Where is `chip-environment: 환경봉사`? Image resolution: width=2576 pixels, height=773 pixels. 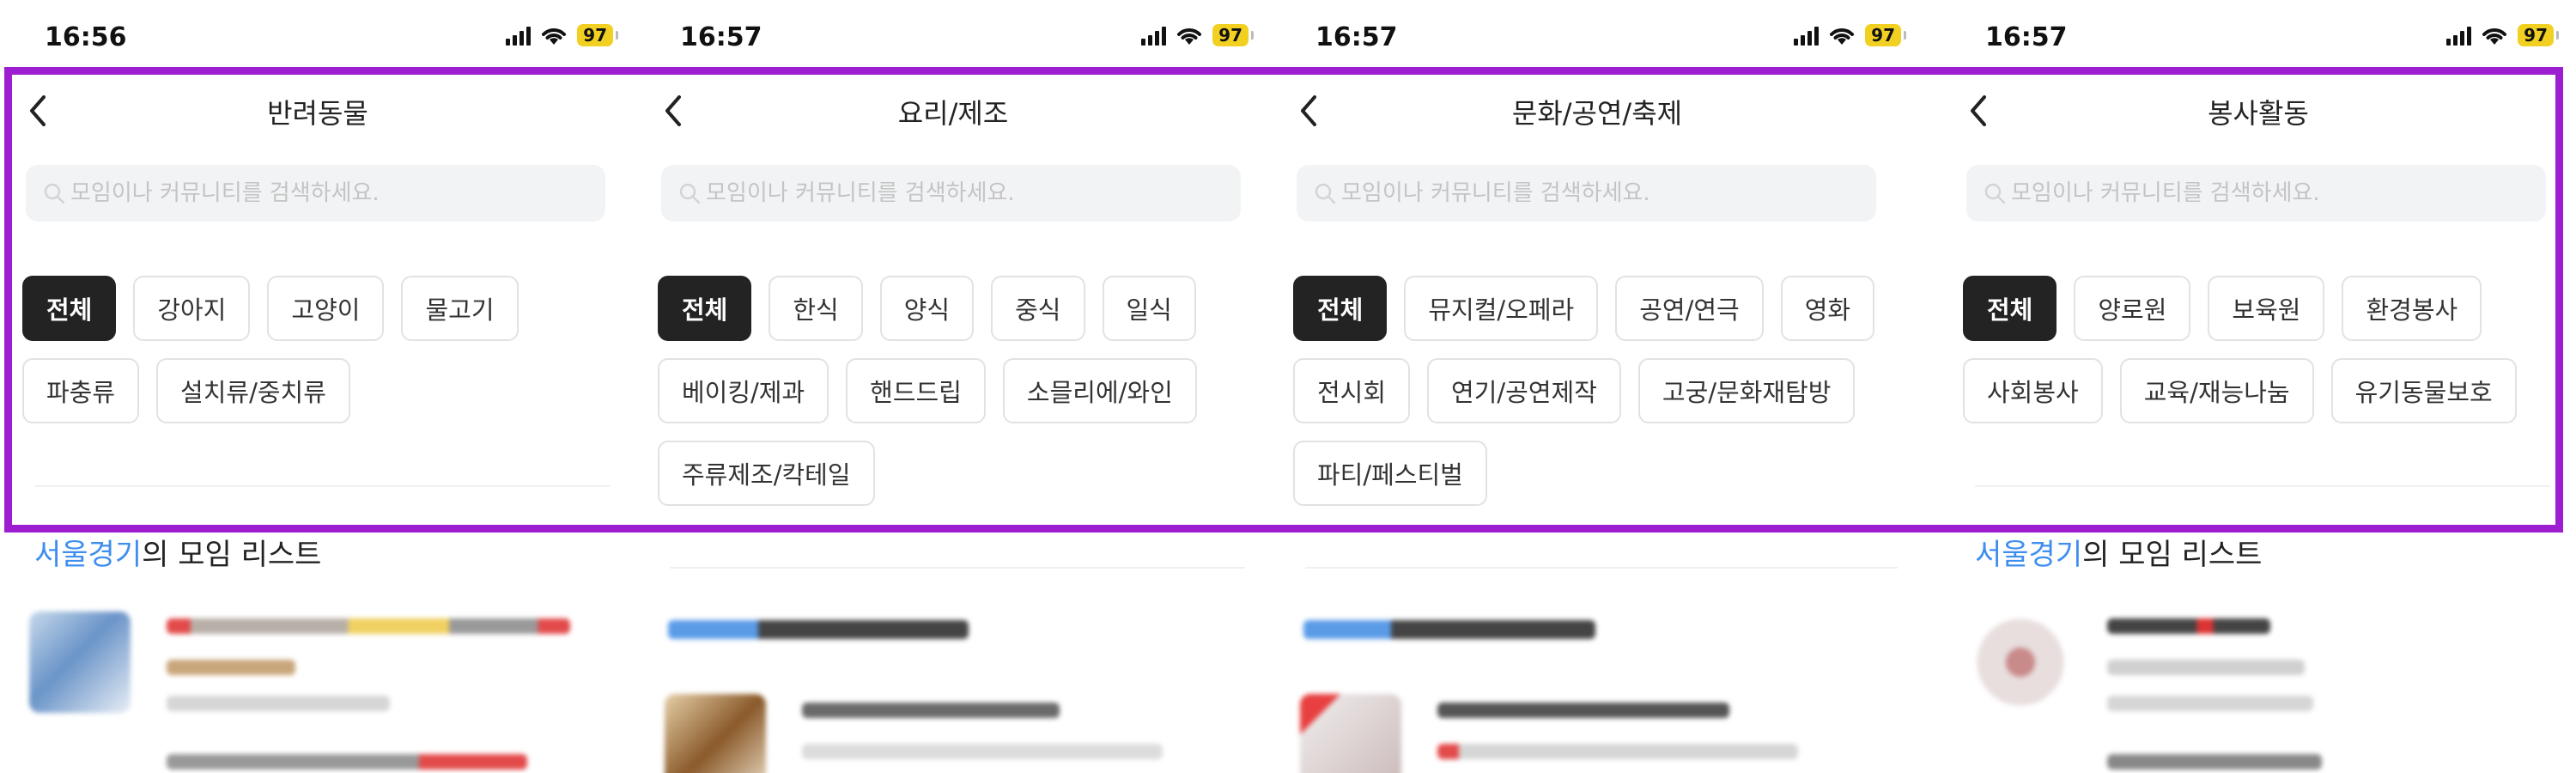
chip-environment: 환경봉사 is located at coordinates (2412, 308).